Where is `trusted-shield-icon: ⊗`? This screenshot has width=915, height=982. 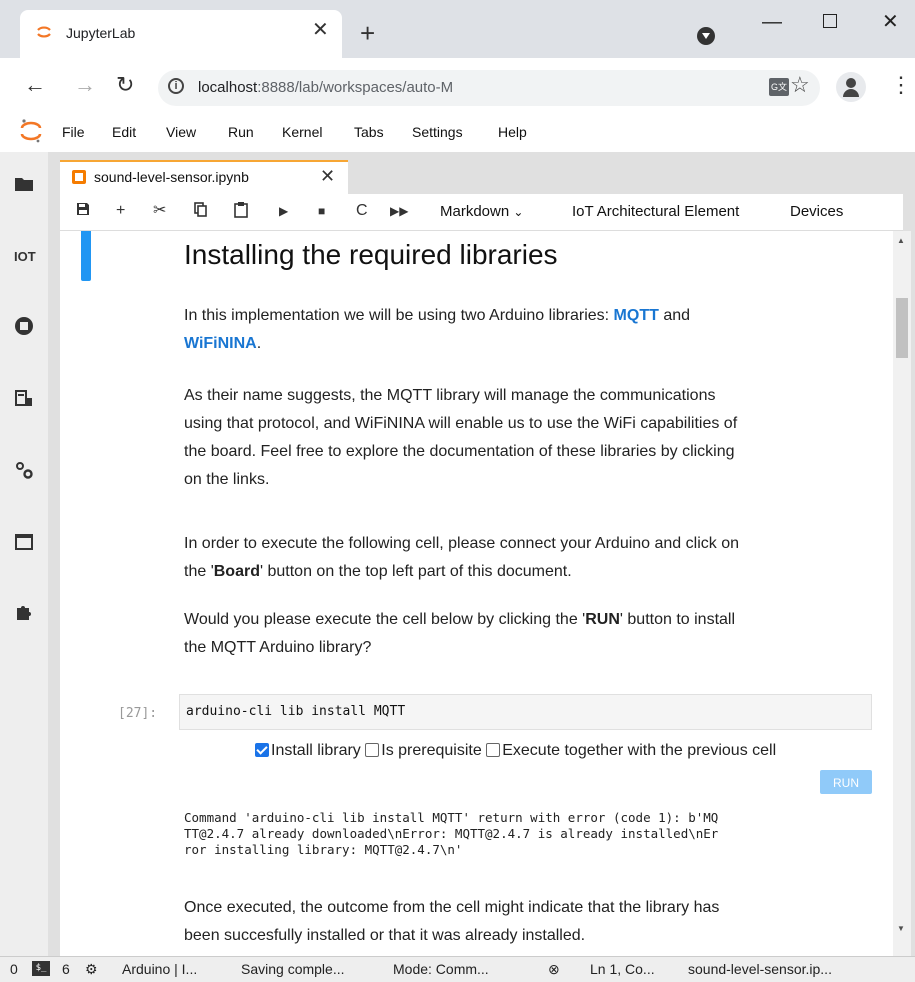
trusted-shield-icon: ⊗ is located at coordinates (554, 969).